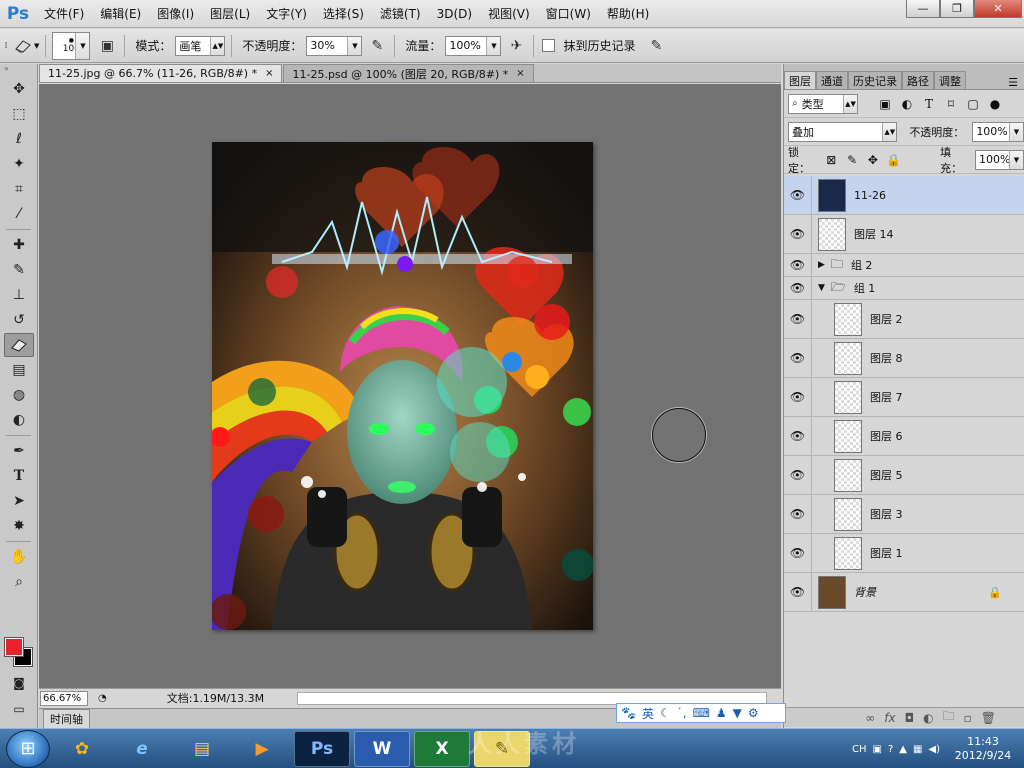 The height and width of the screenshot is (768, 1024). What do you see at coordinates (200, 45) in the screenshot?
I see `mode-select: 画笔 ▲▼` at bounding box center [200, 45].